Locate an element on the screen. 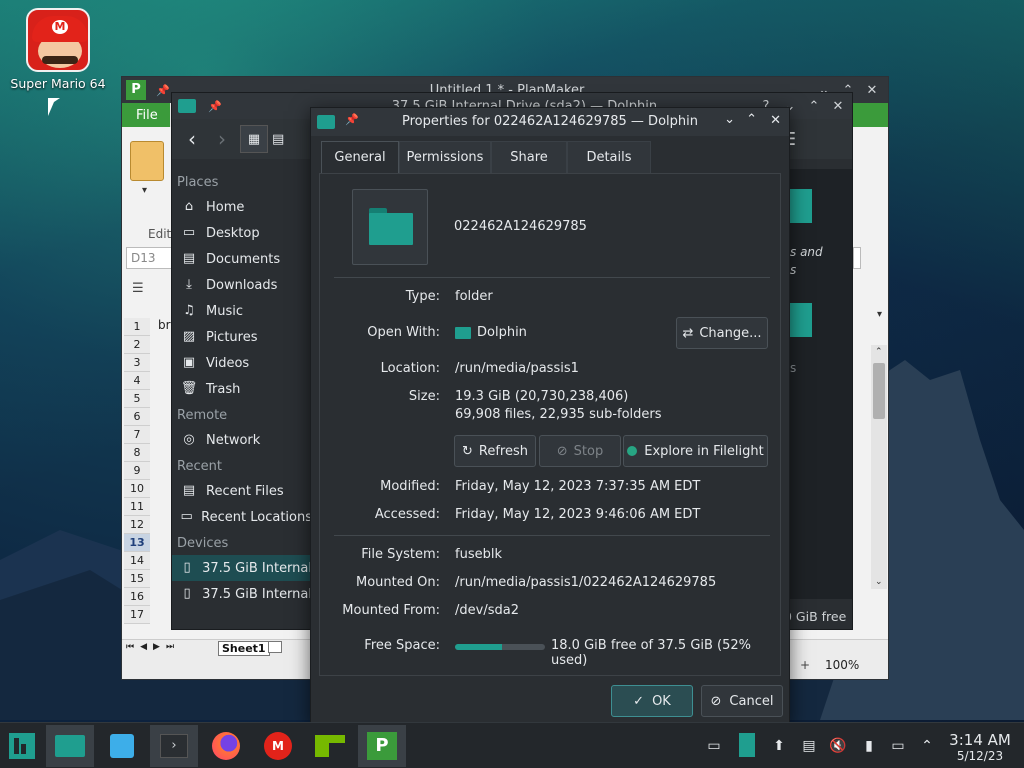 Image resolution: width=1024 pixels, height=768 pixels. places-item-recent-files: ▤ Recent Files is located at coordinates (242, 491).